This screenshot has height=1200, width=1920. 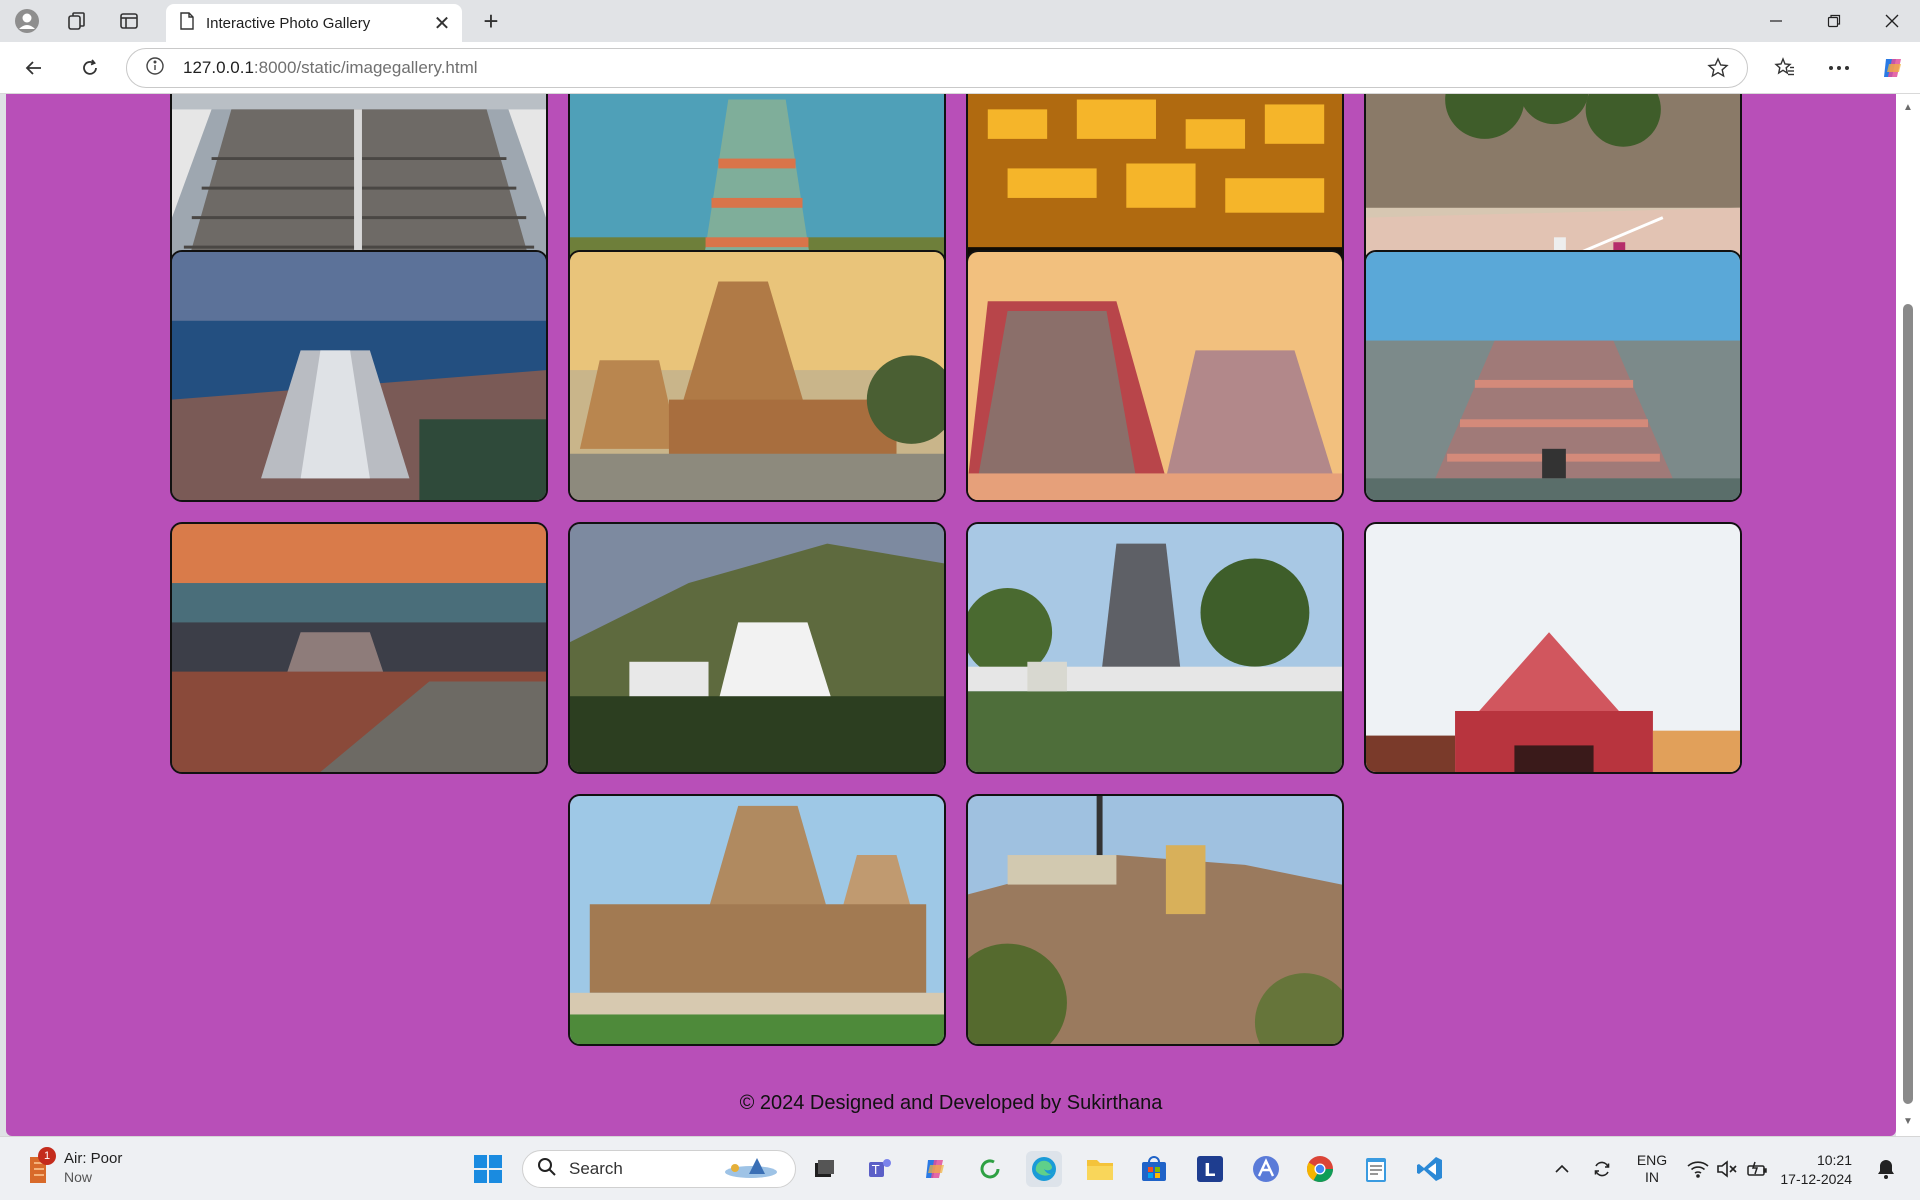 What do you see at coordinates (937, 68) in the screenshot?
I see `address-bar: 127.0.0.1:8000/static/imagegallery.html` at bounding box center [937, 68].